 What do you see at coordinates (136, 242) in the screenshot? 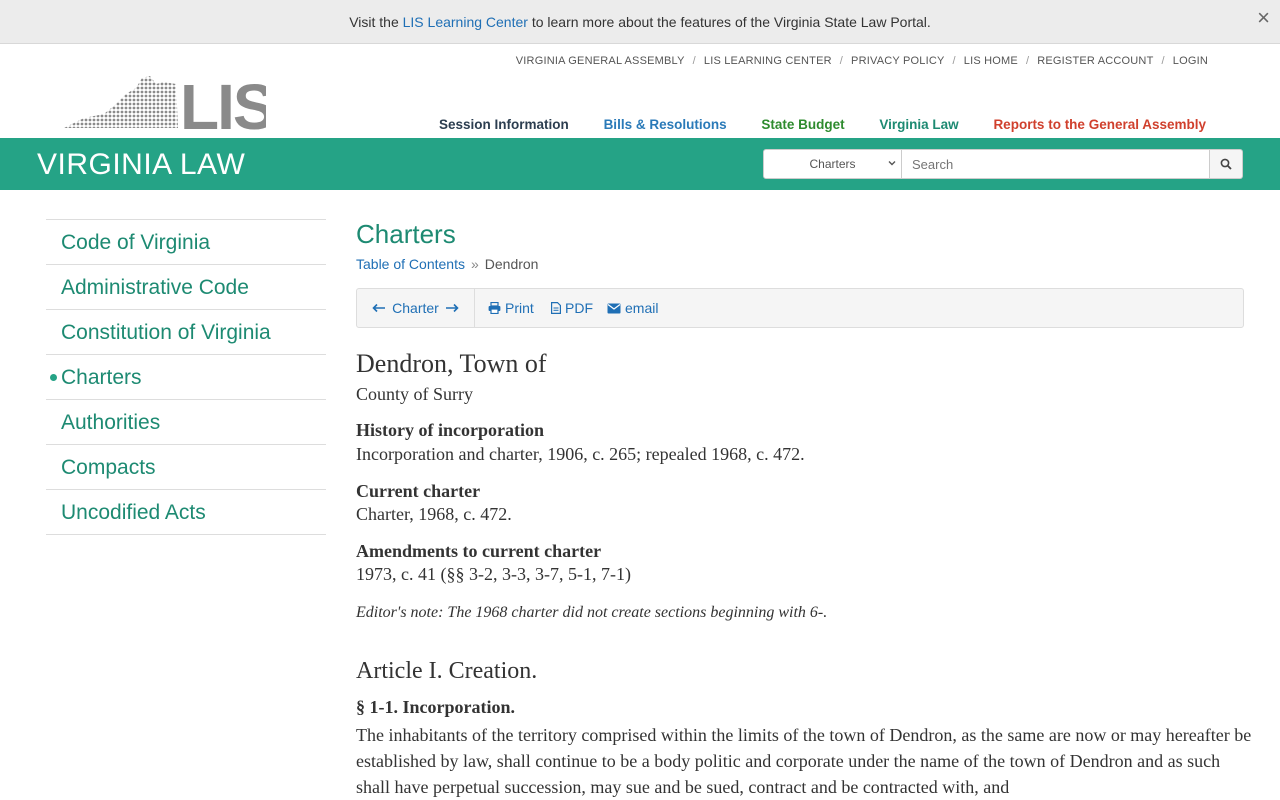
I see `sidebar-item-label: Code of Virginia` at bounding box center [136, 242].